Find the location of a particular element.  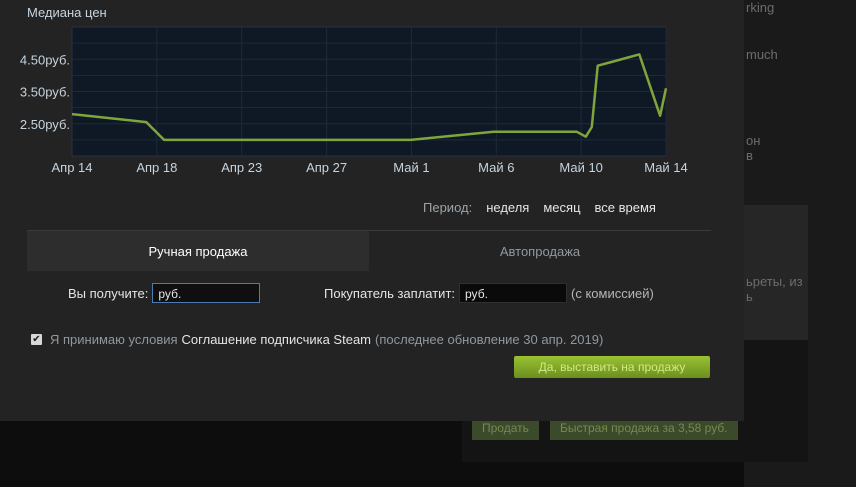

period-month: месяц is located at coordinates (561, 207).